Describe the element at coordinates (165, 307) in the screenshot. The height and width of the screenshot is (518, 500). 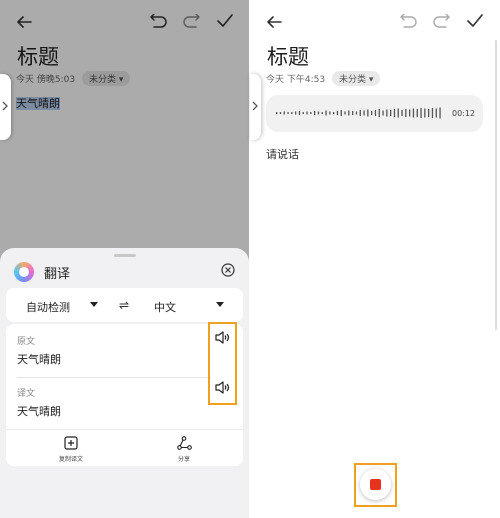
I see `target-language-button: 中文` at that location.